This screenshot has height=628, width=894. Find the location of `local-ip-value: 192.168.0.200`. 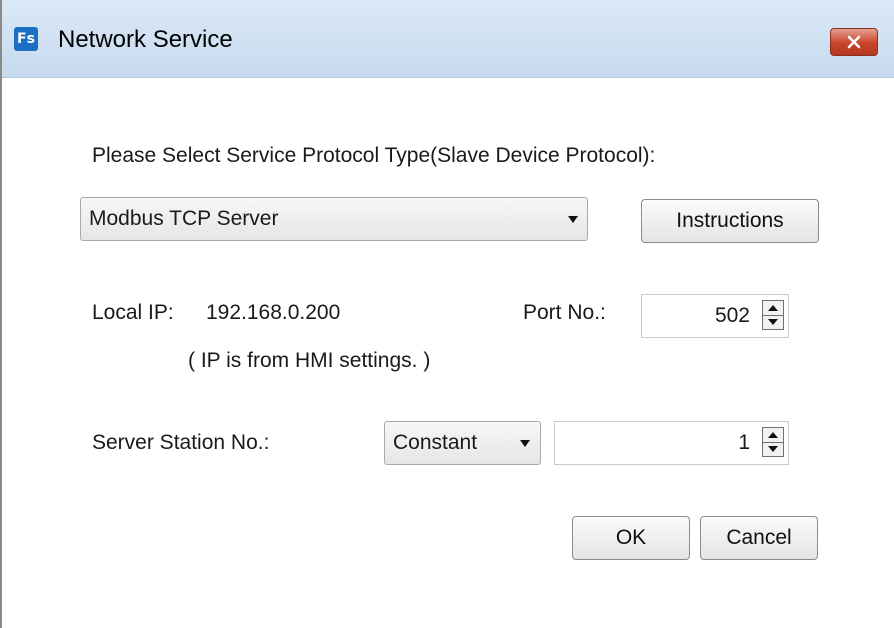

local-ip-value: 192.168.0.200 is located at coordinates (273, 312).